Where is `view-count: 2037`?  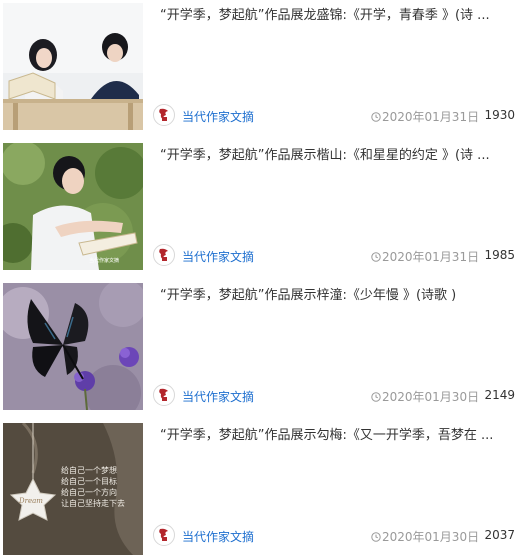 view-count: 2037 is located at coordinates (499, 535).